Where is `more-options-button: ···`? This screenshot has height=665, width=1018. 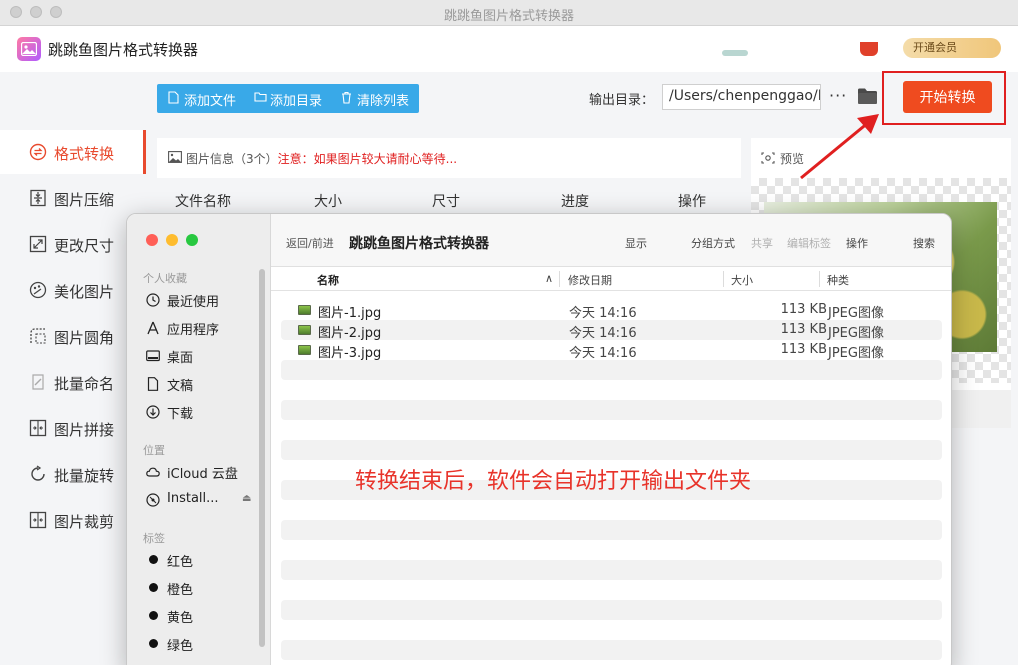 more-options-button: ··· is located at coordinates (838, 95).